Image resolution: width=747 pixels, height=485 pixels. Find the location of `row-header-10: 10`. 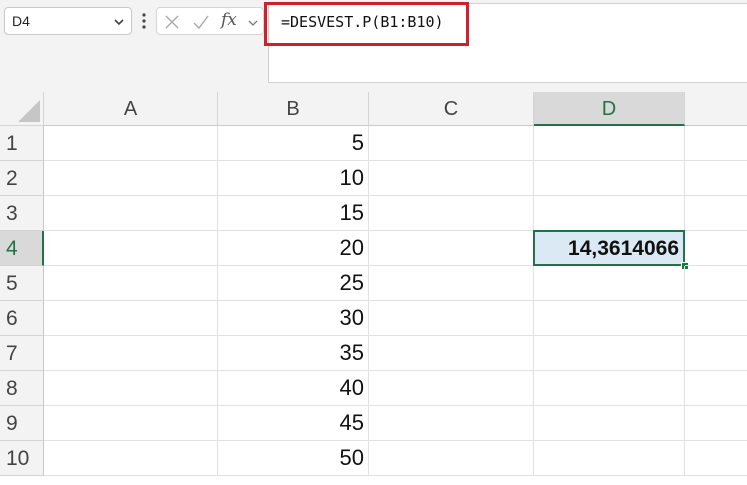

row-header-10: 10 is located at coordinates (22, 458).